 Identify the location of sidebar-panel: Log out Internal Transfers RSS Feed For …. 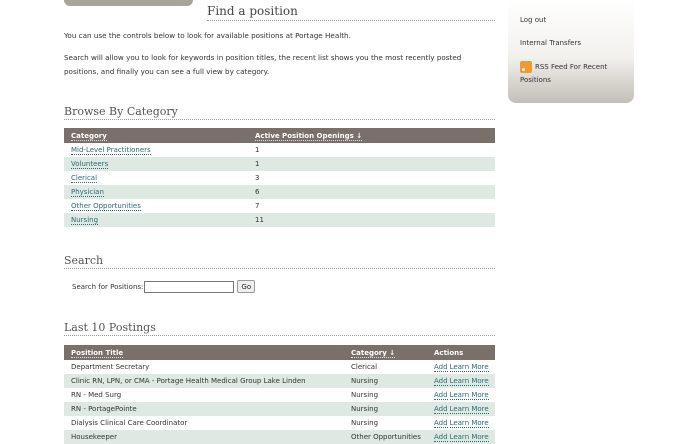
(571, 51).